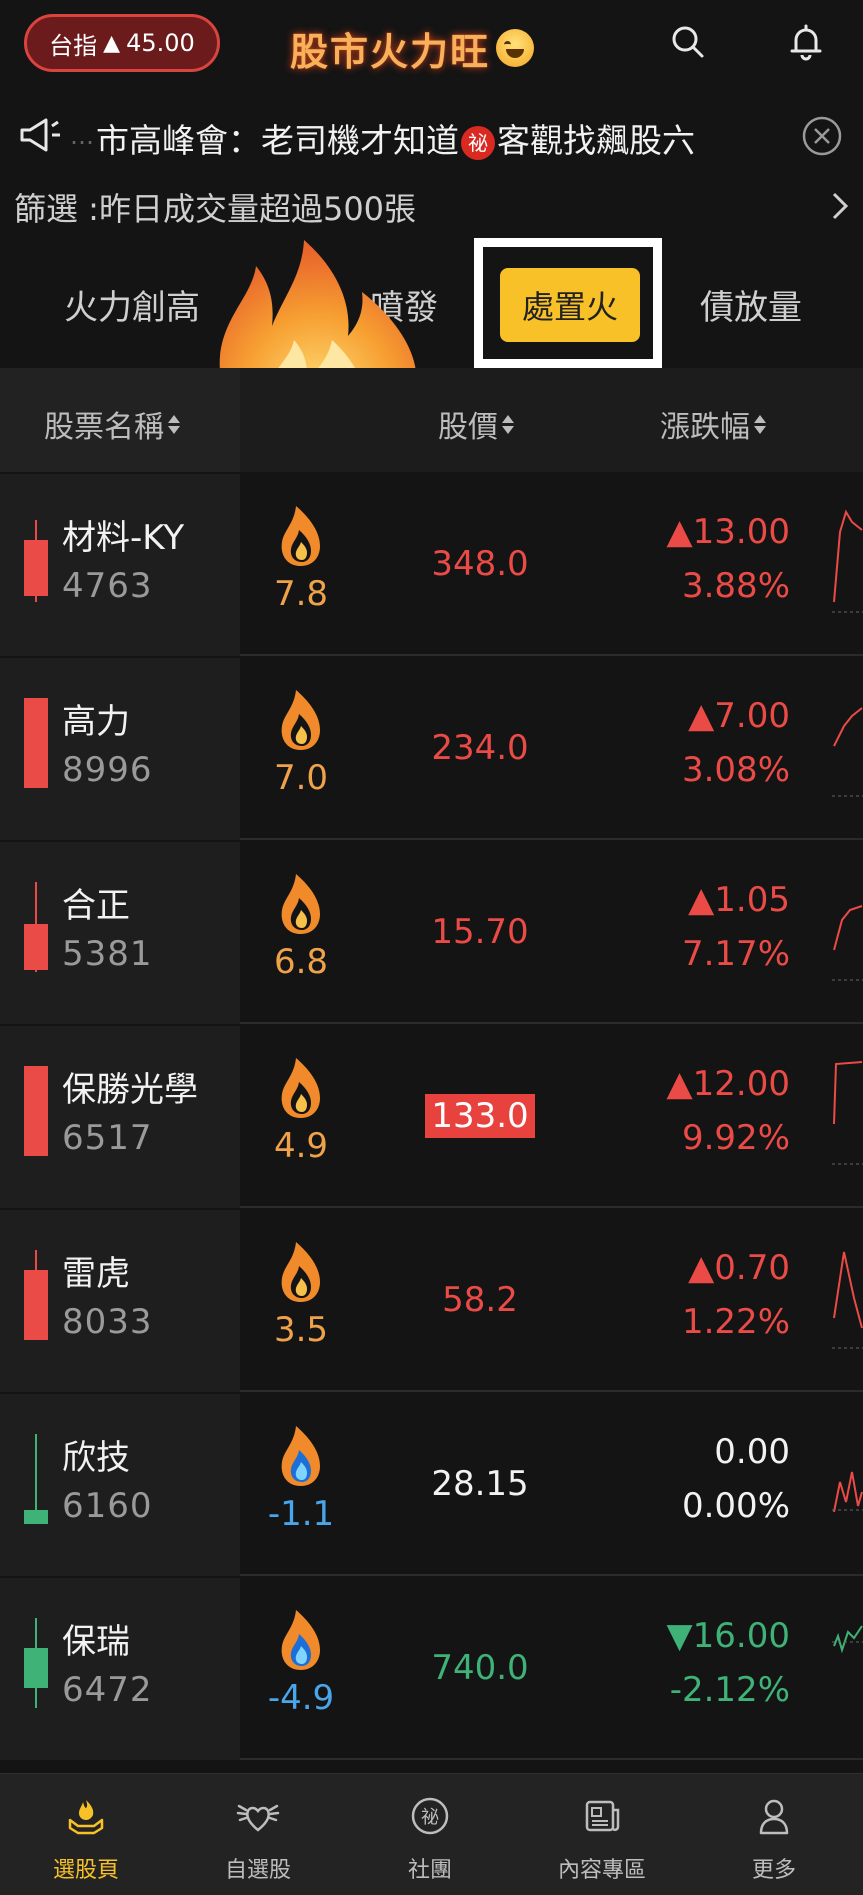 This screenshot has width=863, height=1895. What do you see at coordinates (480, 748) in the screenshot?
I see `stock-price: 234.0` at bounding box center [480, 748].